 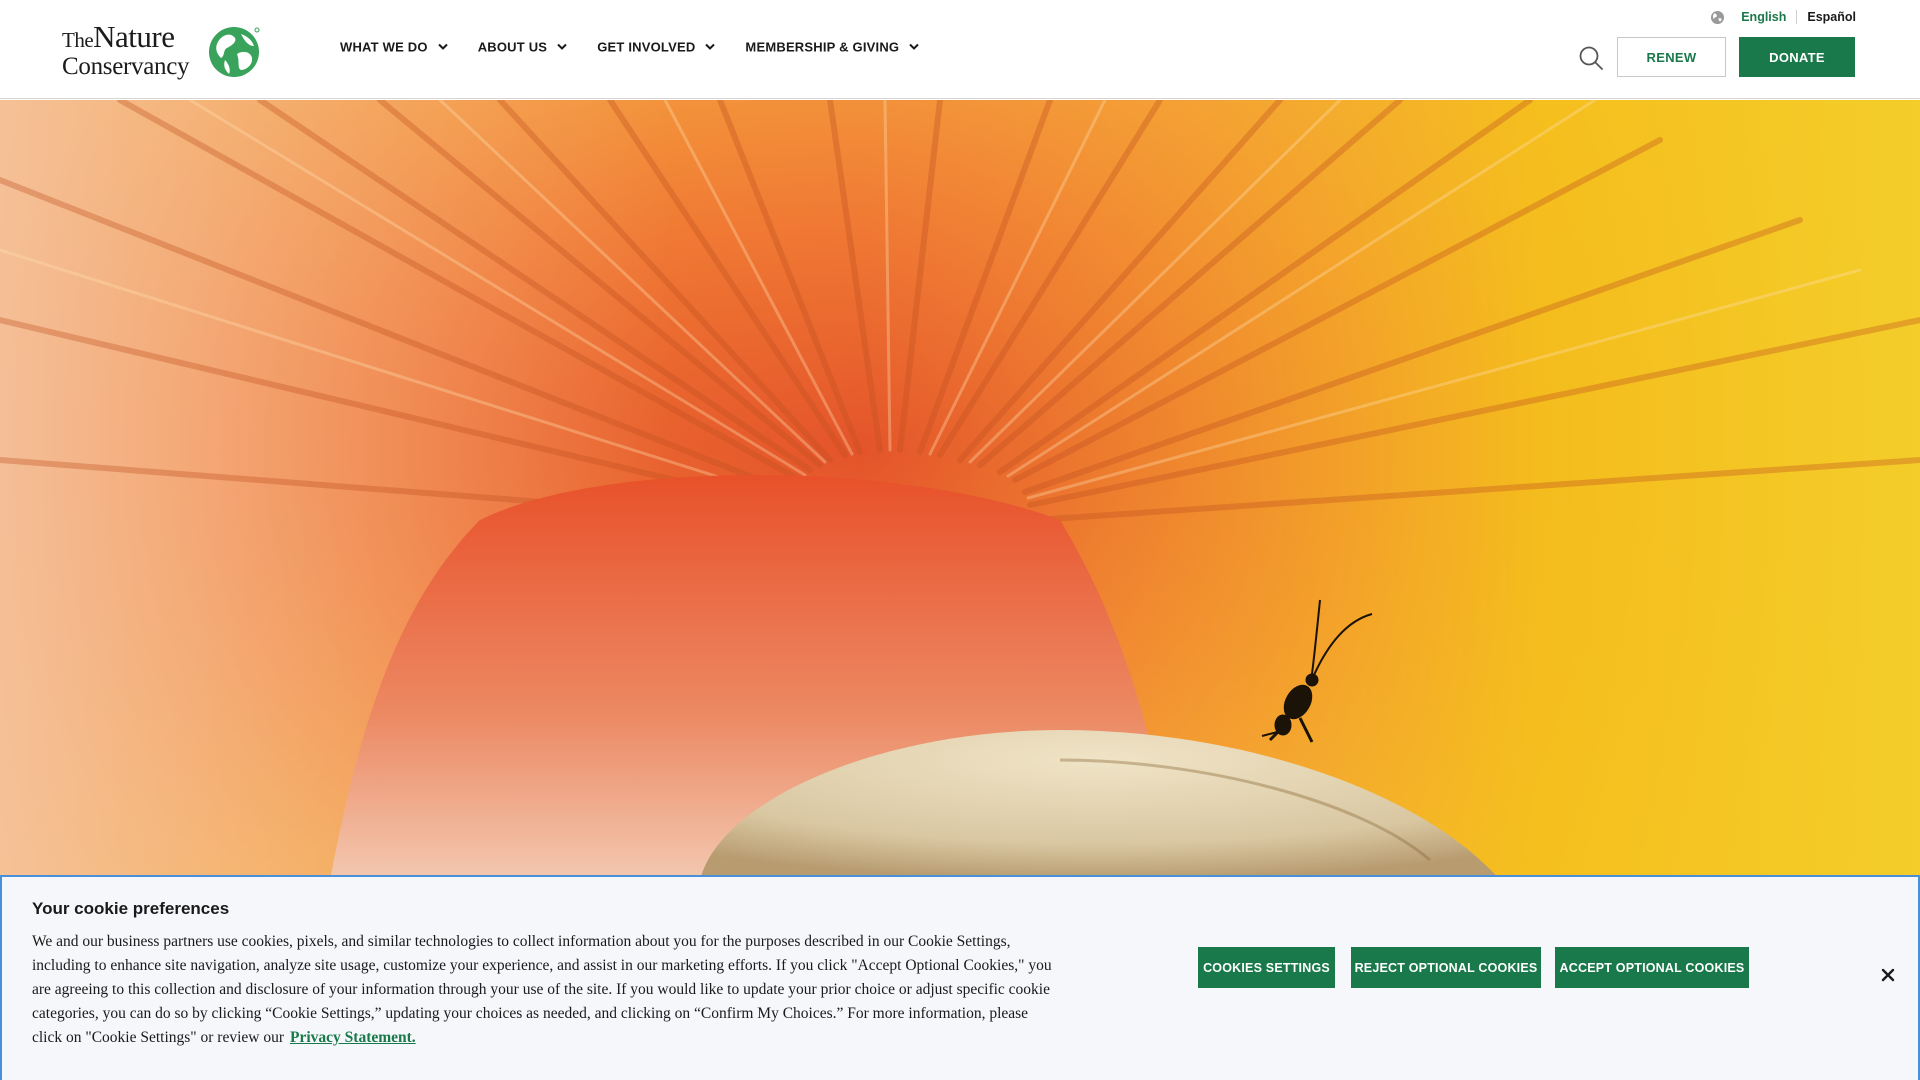 What do you see at coordinates (1769, 17) in the screenshot?
I see `language-english-link: English` at bounding box center [1769, 17].